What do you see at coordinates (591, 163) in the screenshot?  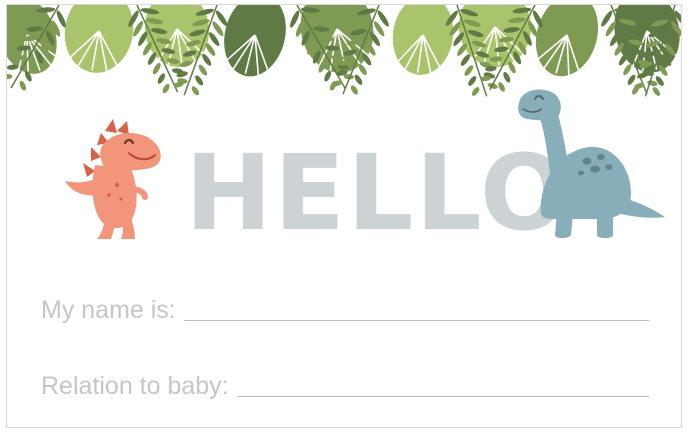 I see `blue-dinosaur-icon` at bounding box center [591, 163].